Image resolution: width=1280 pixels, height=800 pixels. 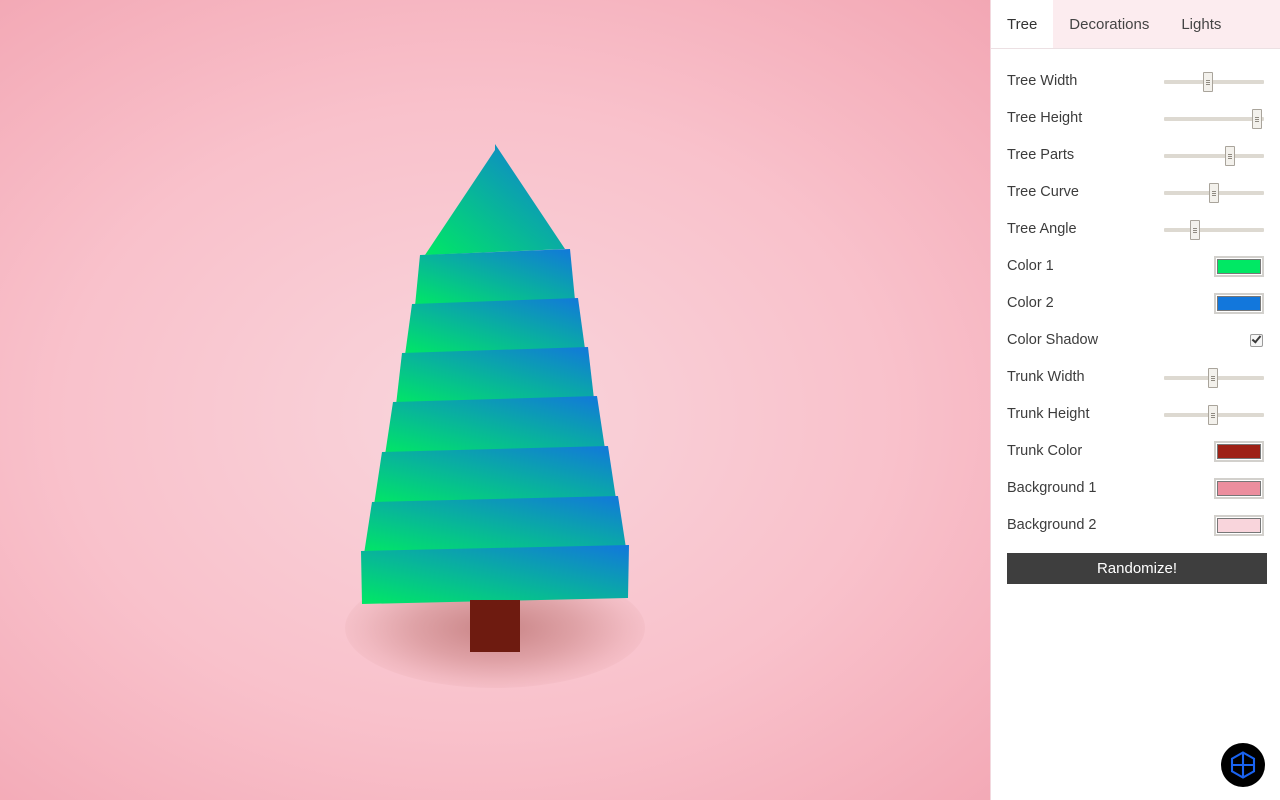 I want to click on control-row-color-1: Color 1, so click(x=1135, y=266).